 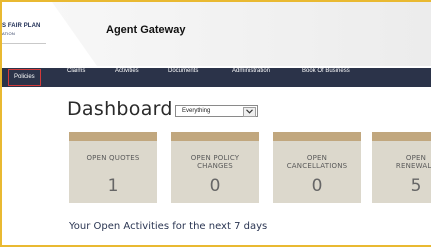 I want to click on card-label-line2: CANCELLATIONS, so click(x=317, y=166).